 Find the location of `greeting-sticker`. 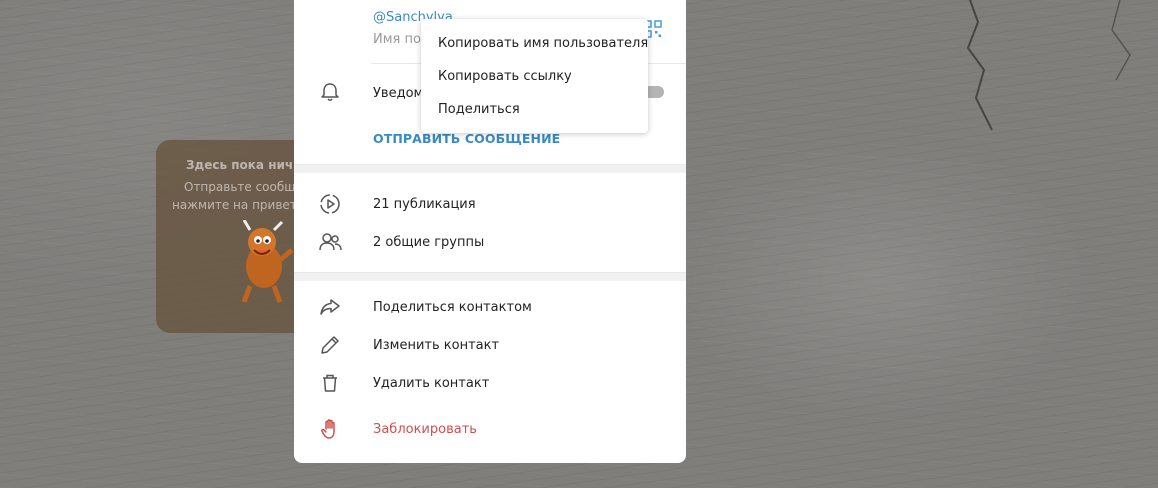

greeting-sticker is located at coordinates (266, 263).